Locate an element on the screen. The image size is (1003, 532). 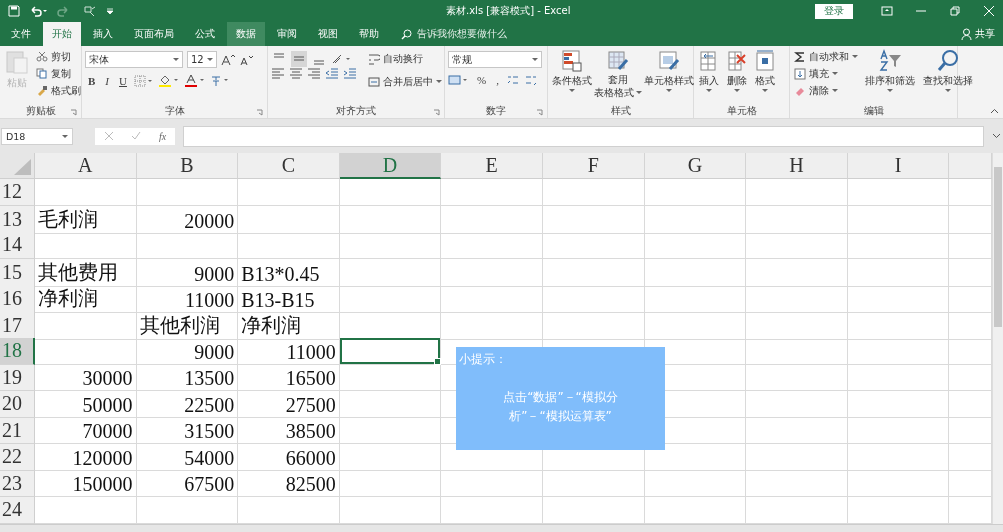
column-header: D is located at coordinates (390, 166).